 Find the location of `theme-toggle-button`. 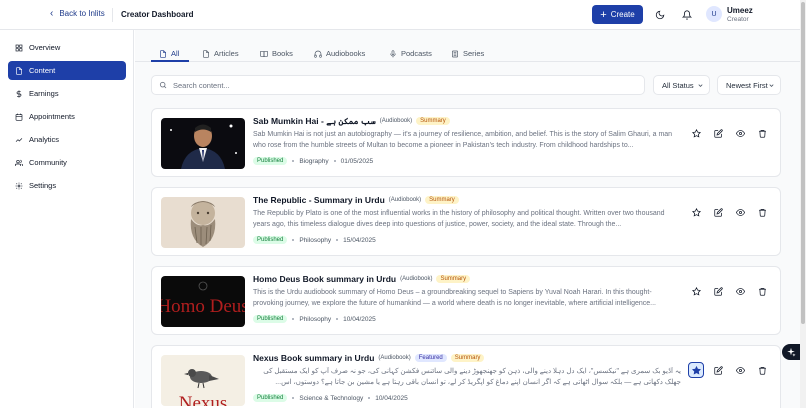

theme-toggle-button is located at coordinates (660, 15).